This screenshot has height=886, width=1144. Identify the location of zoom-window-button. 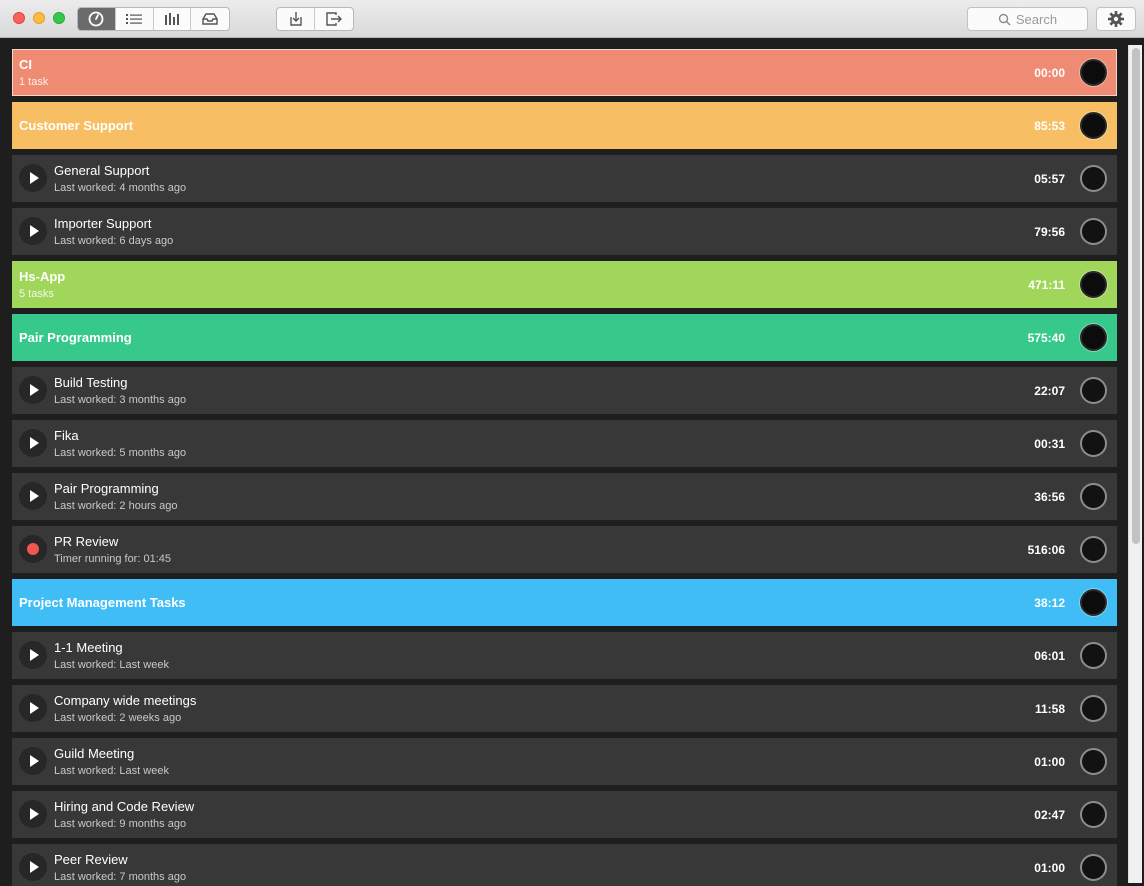
(59, 18).